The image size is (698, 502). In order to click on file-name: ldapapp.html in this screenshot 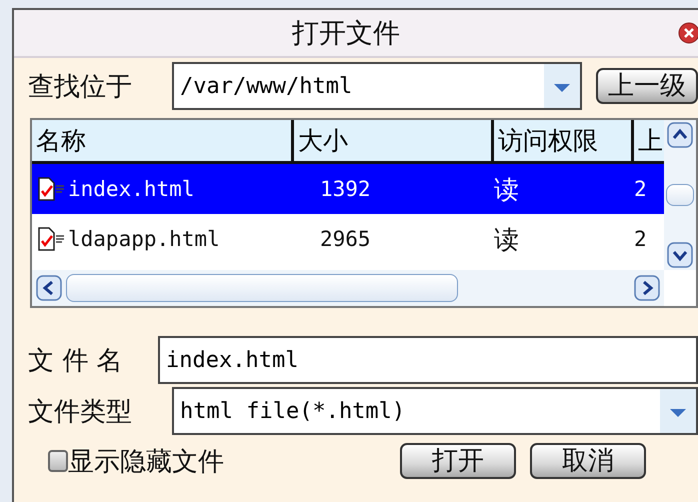, I will do `click(144, 239)`.